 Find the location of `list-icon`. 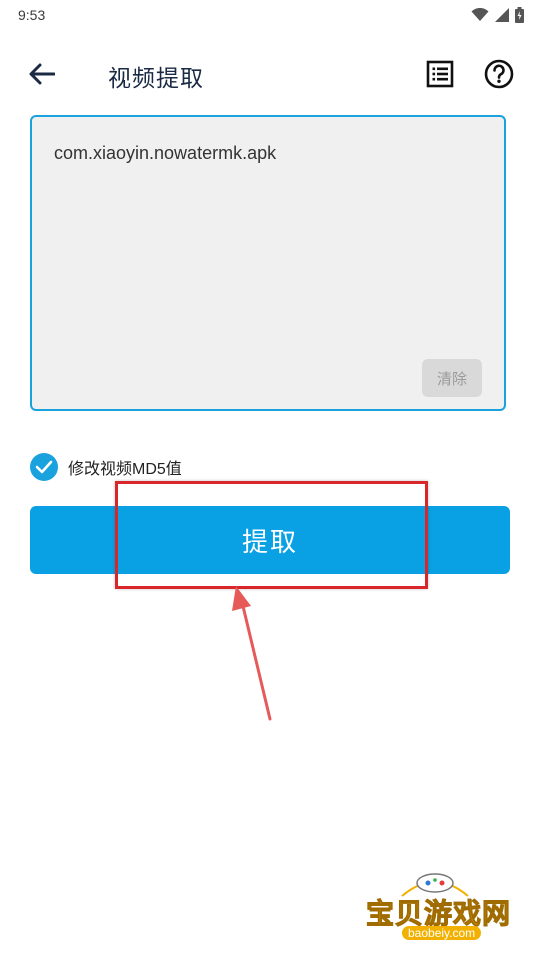

list-icon is located at coordinates (440, 74).